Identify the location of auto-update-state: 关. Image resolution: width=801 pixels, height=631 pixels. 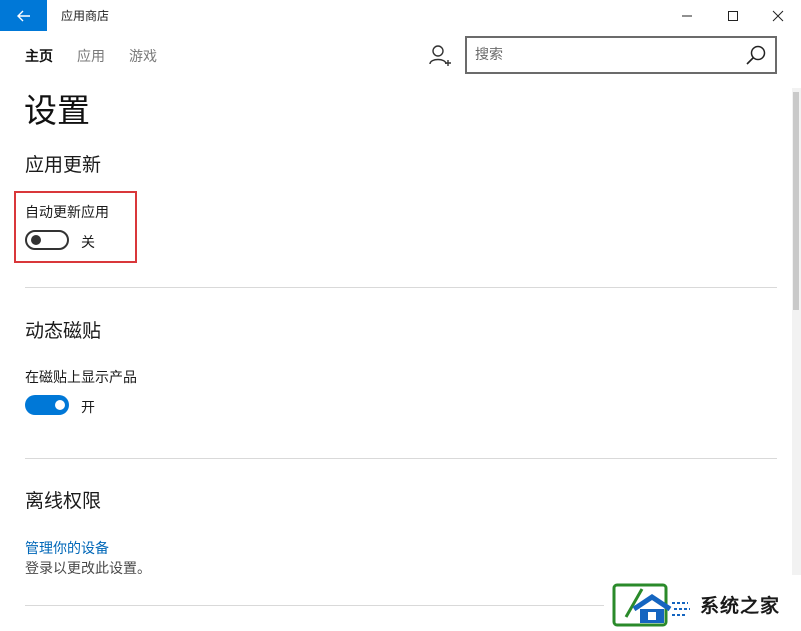
(88, 243).